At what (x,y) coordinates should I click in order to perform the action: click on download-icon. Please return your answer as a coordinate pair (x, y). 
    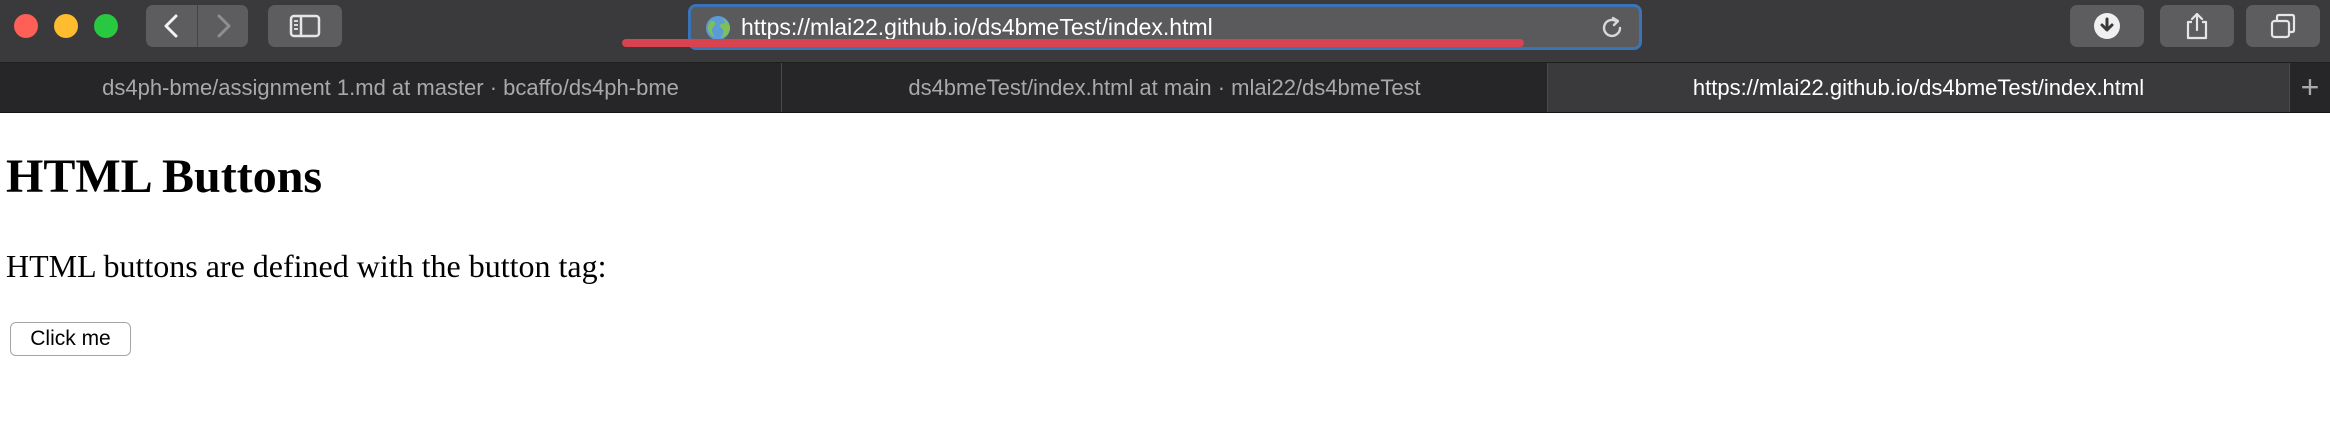
    Looking at the image, I should click on (2107, 26).